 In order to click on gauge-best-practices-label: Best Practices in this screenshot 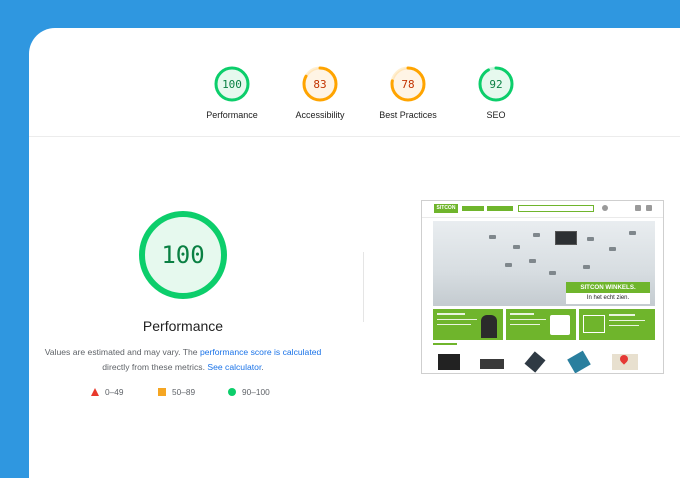, I will do `click(408, 115)`.